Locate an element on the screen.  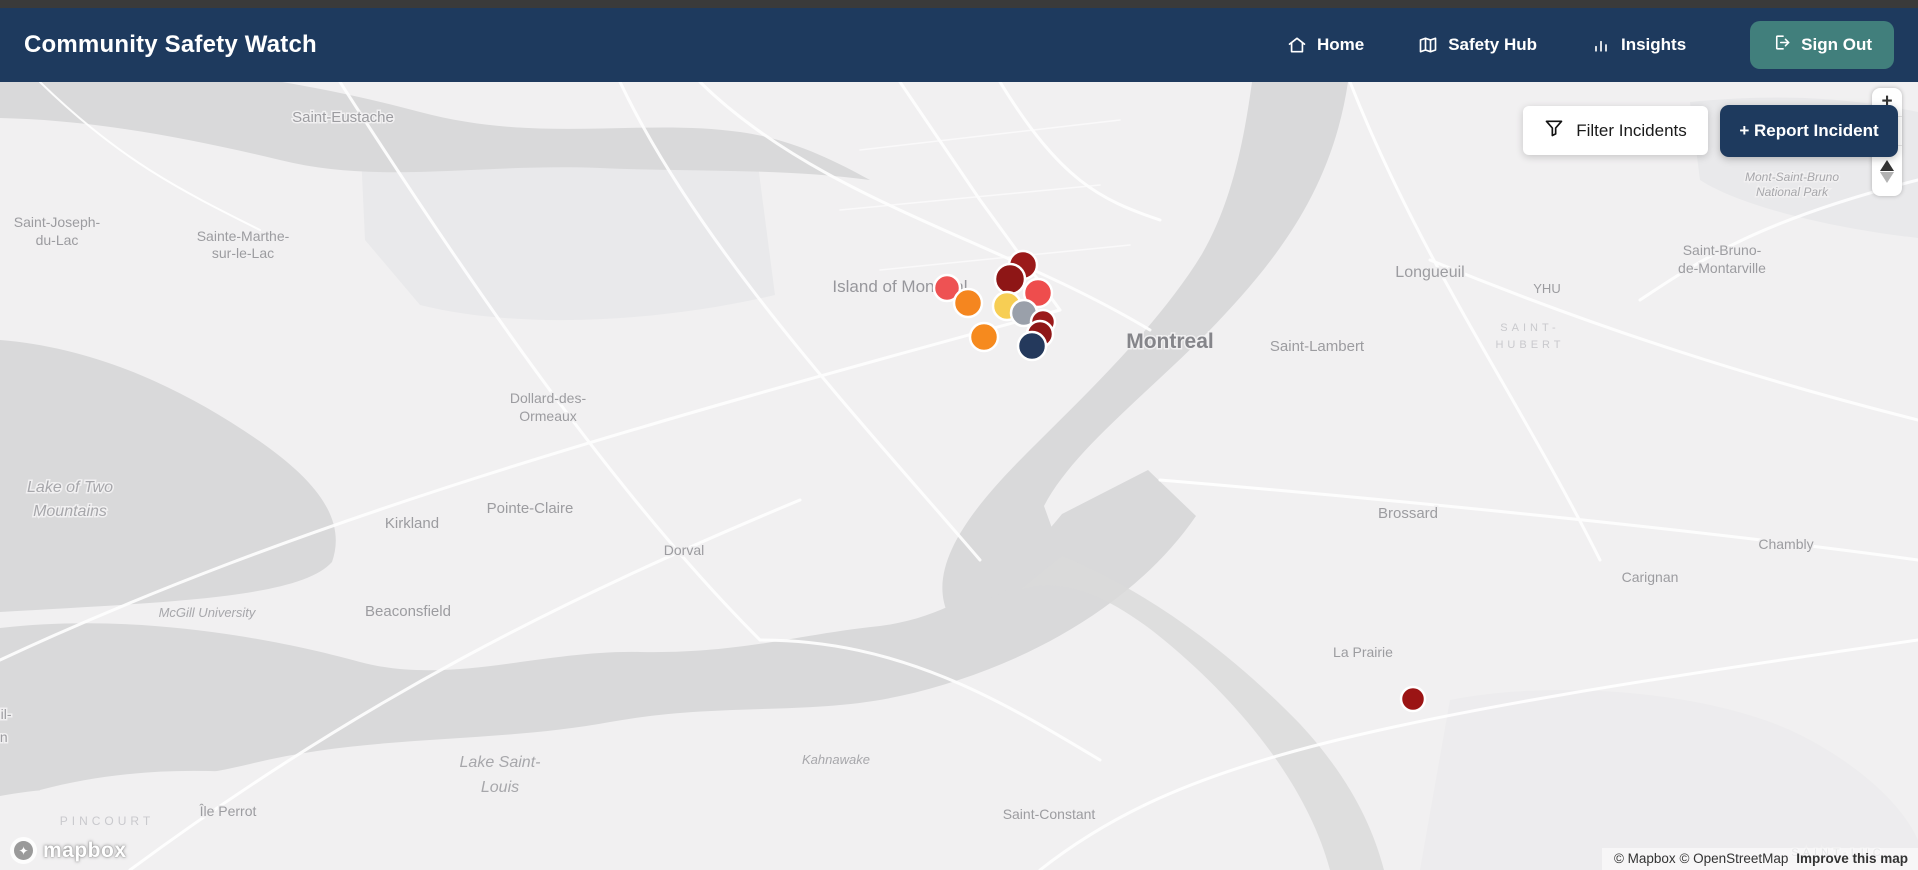
map-label: Saint-Eustache is located at coordinates (343, 117).